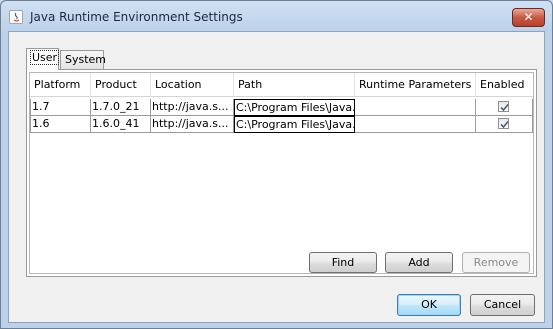 The width and height of the screenshot is (553, 329). Describe the element at coordinates (16, 17) in the screenshot. I see `java-icon` at that location.